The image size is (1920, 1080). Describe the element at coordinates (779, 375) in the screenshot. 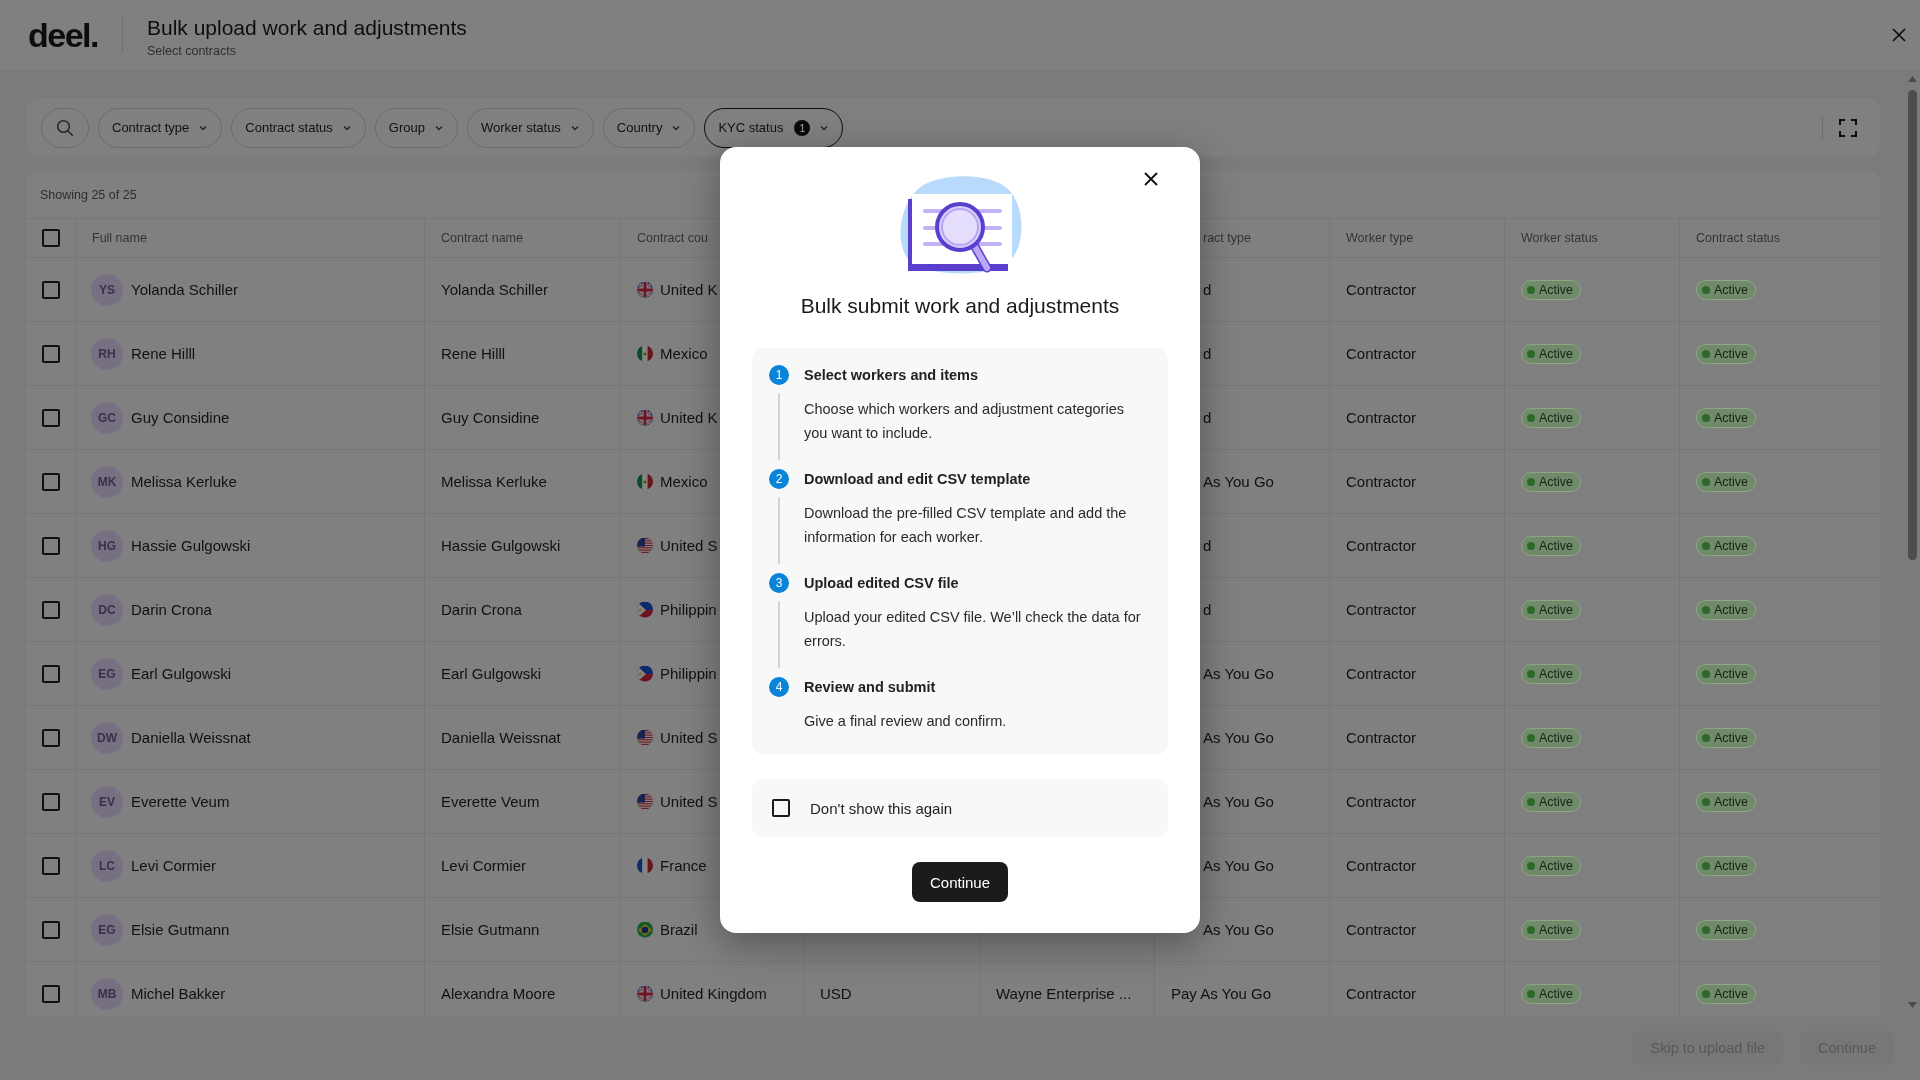

I see `step-number: 1` at that location.